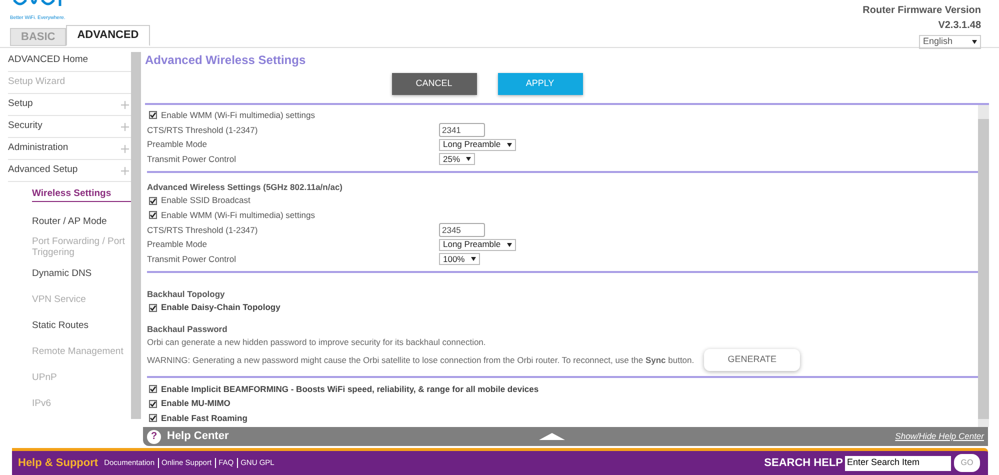  I want to click on dropdown: 25%, so click(457, 159).